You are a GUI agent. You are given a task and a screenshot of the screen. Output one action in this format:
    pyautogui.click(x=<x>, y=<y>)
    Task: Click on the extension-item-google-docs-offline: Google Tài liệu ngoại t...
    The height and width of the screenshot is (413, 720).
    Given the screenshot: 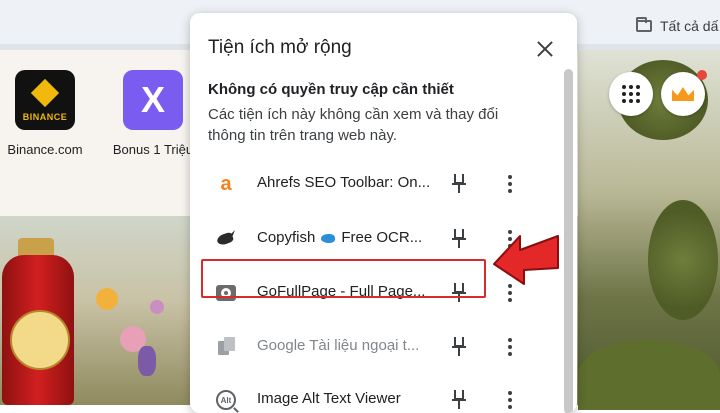 What is the action you would take?
    pyautogui.click(x=377, y=347)
    